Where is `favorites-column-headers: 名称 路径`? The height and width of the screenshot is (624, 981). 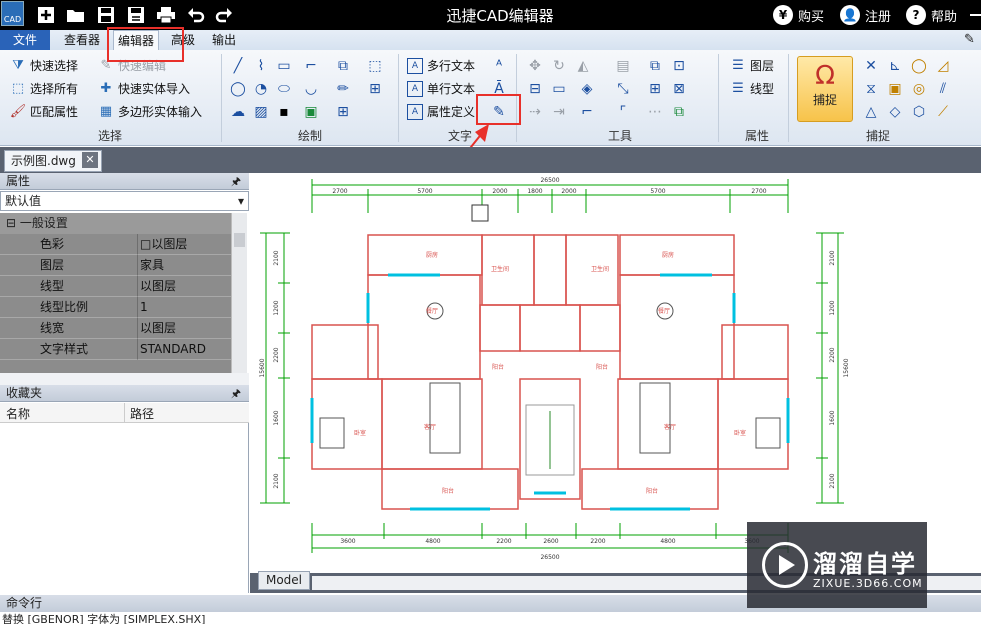
favorites-column-headers: 名称 路径 is located at coordinates (124, 413).